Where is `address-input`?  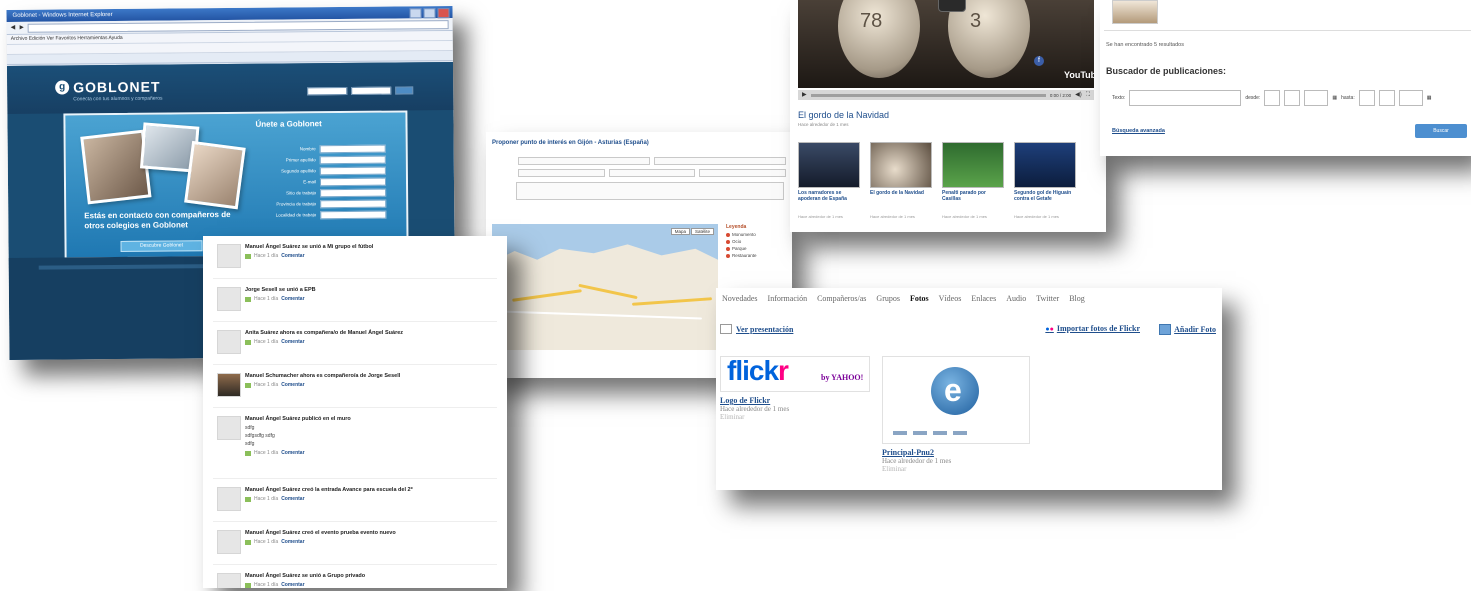
address-input is located at coordinates (720, 160).